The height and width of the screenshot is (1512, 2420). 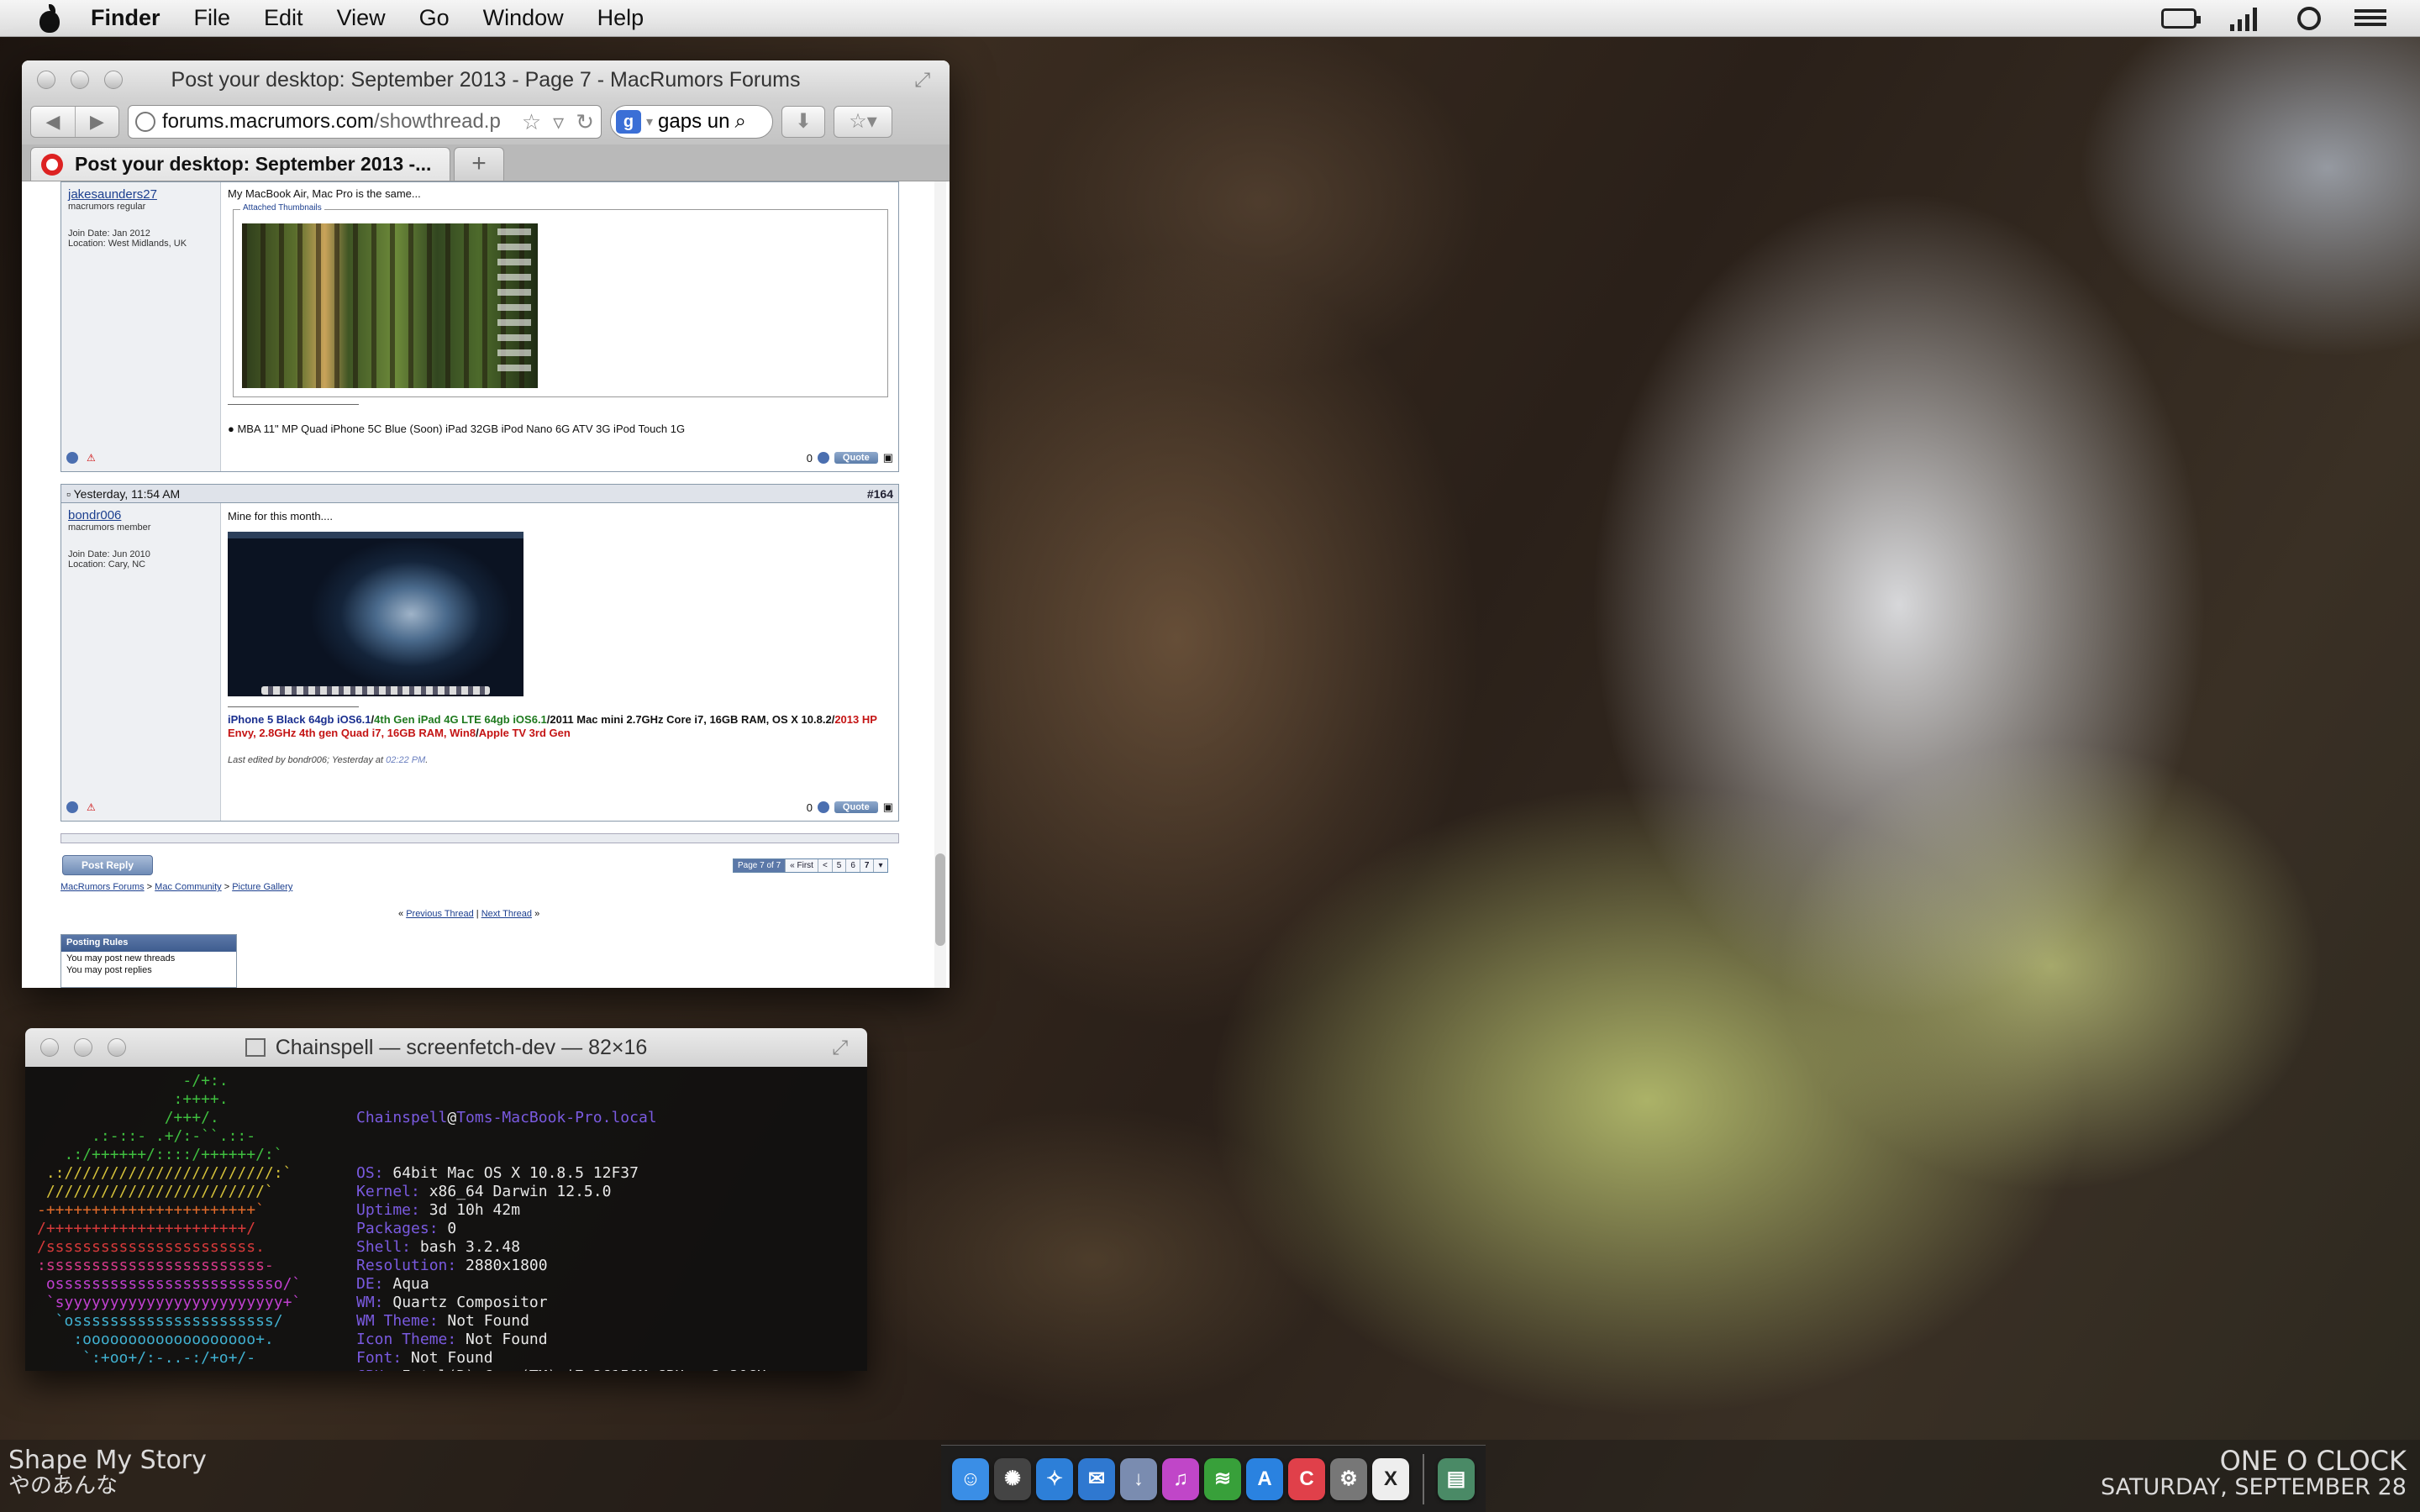 What do you see at coordinates (1306, 1478) in the screenshot?
I see `pocket-icon: C` at bounding box center [1306, 1478].